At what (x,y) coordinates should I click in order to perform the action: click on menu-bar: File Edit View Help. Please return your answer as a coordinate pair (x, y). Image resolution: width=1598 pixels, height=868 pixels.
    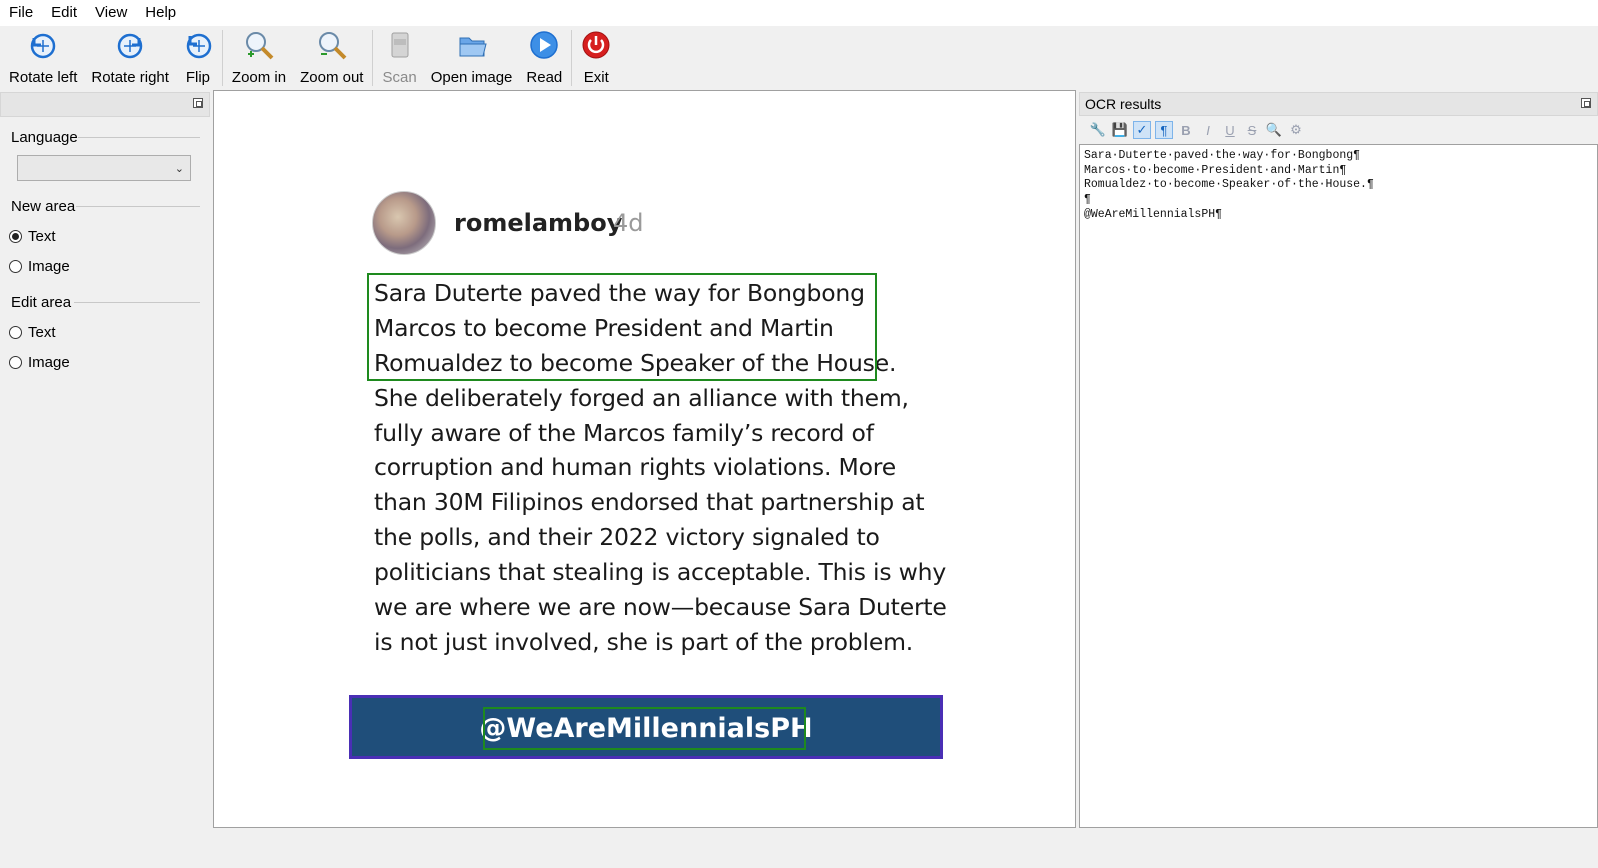
    Looking at the image, I should click on (799, 13).